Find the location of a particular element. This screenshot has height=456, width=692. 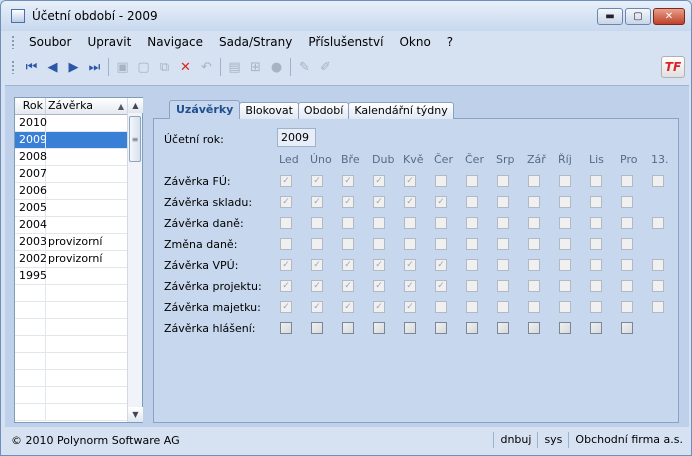

year-row: 2008 is located at coordinates (71, 157).